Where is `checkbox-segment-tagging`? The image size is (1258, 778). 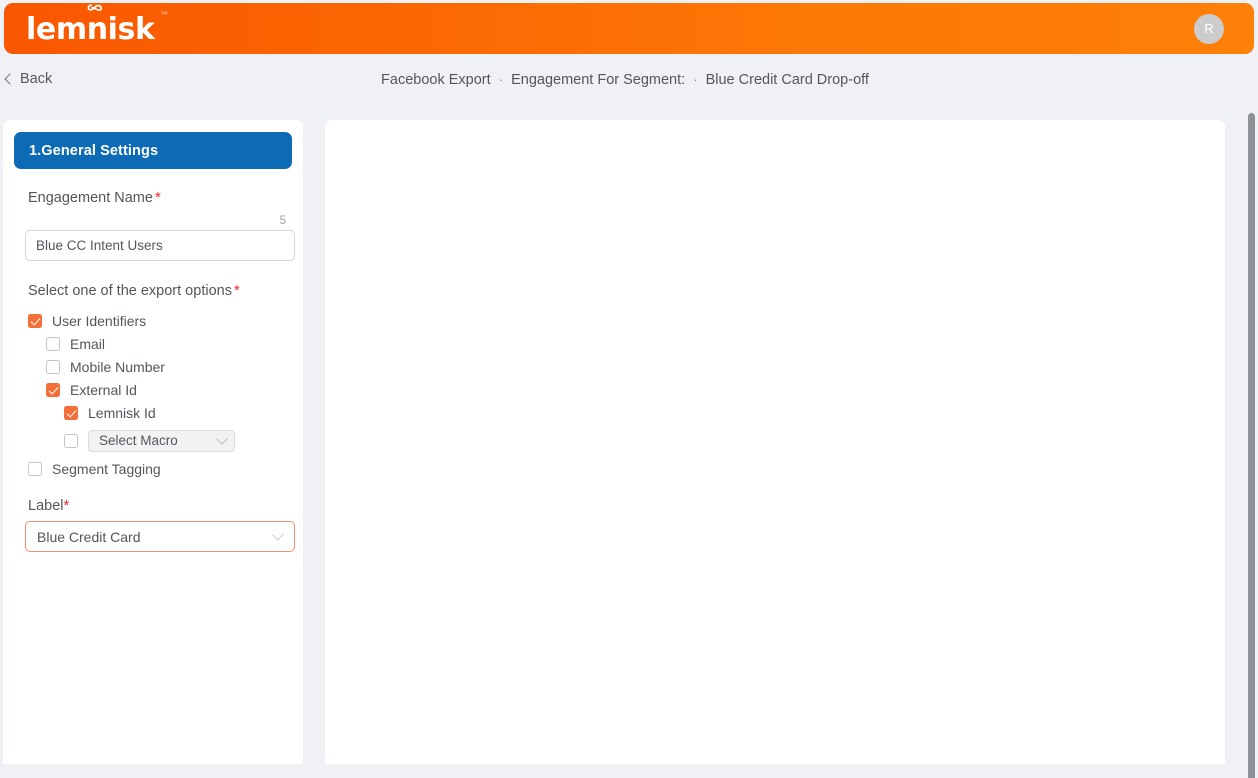 checkbox-segment-tagging is located at coordinates (35, 468).